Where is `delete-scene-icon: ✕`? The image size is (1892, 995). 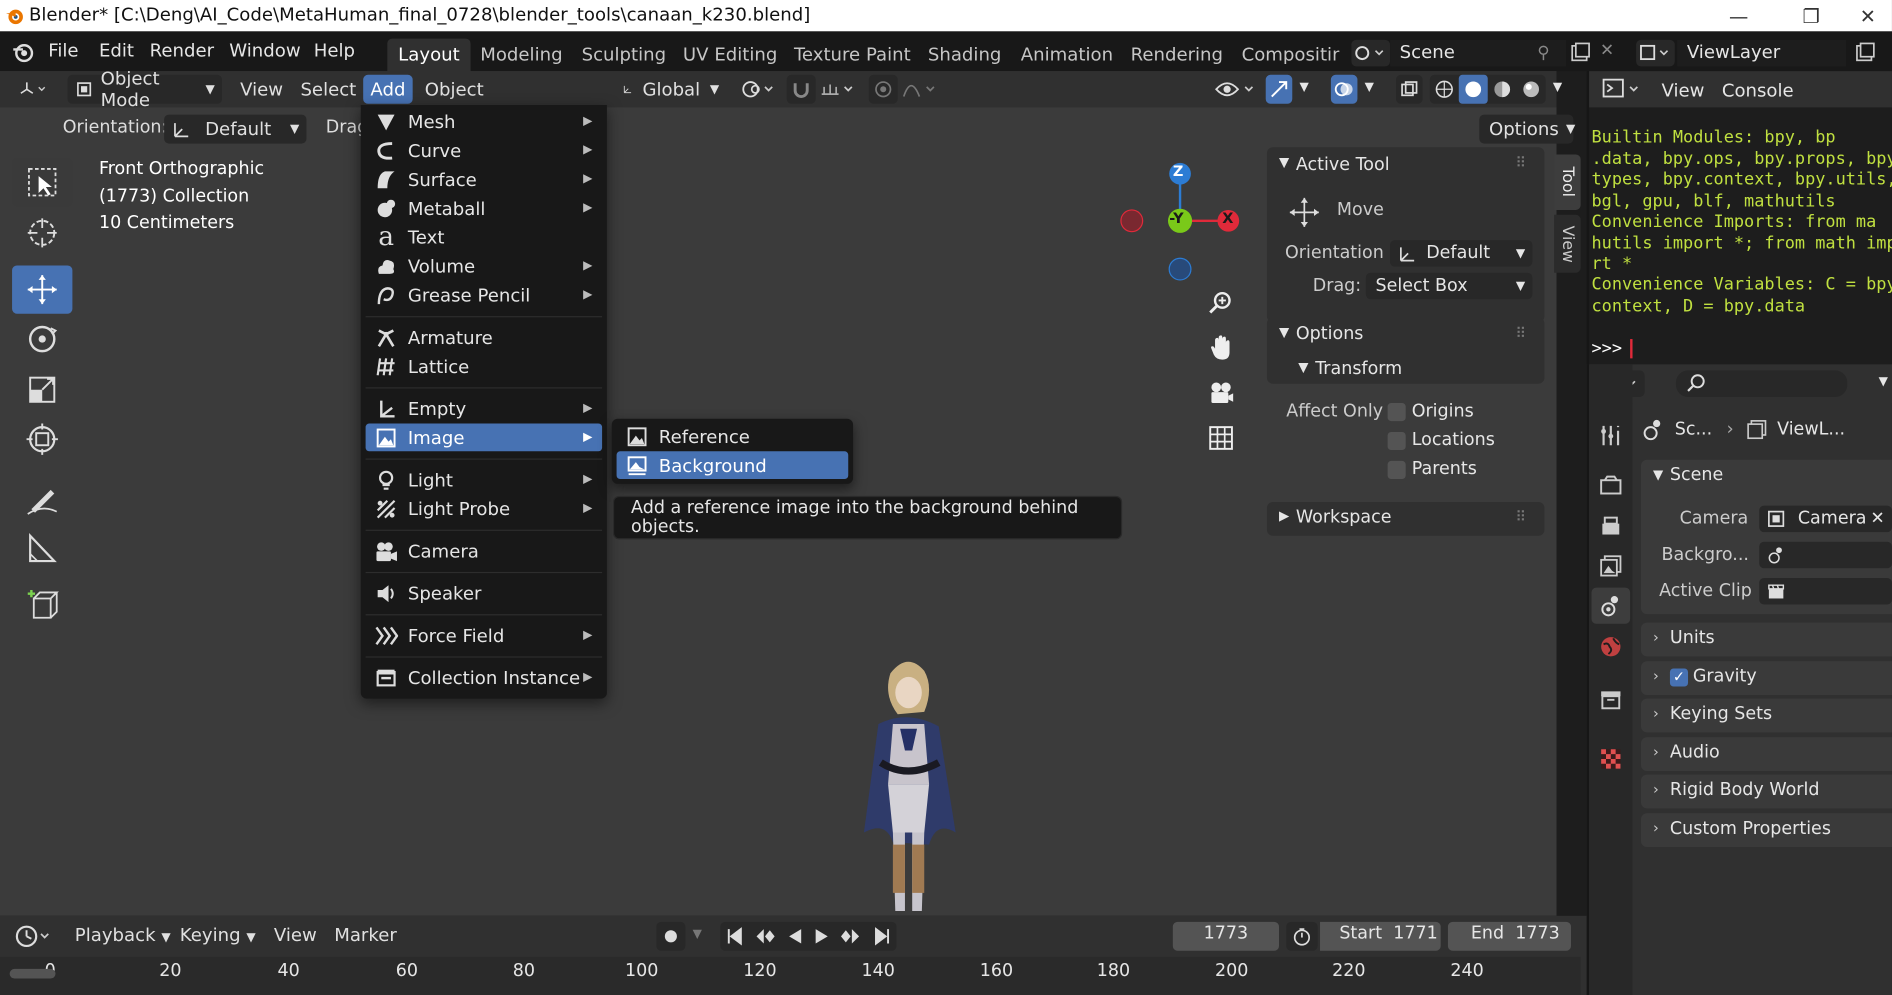 delete-scene-icon: ✕ is located at coordinates (1607, 50).